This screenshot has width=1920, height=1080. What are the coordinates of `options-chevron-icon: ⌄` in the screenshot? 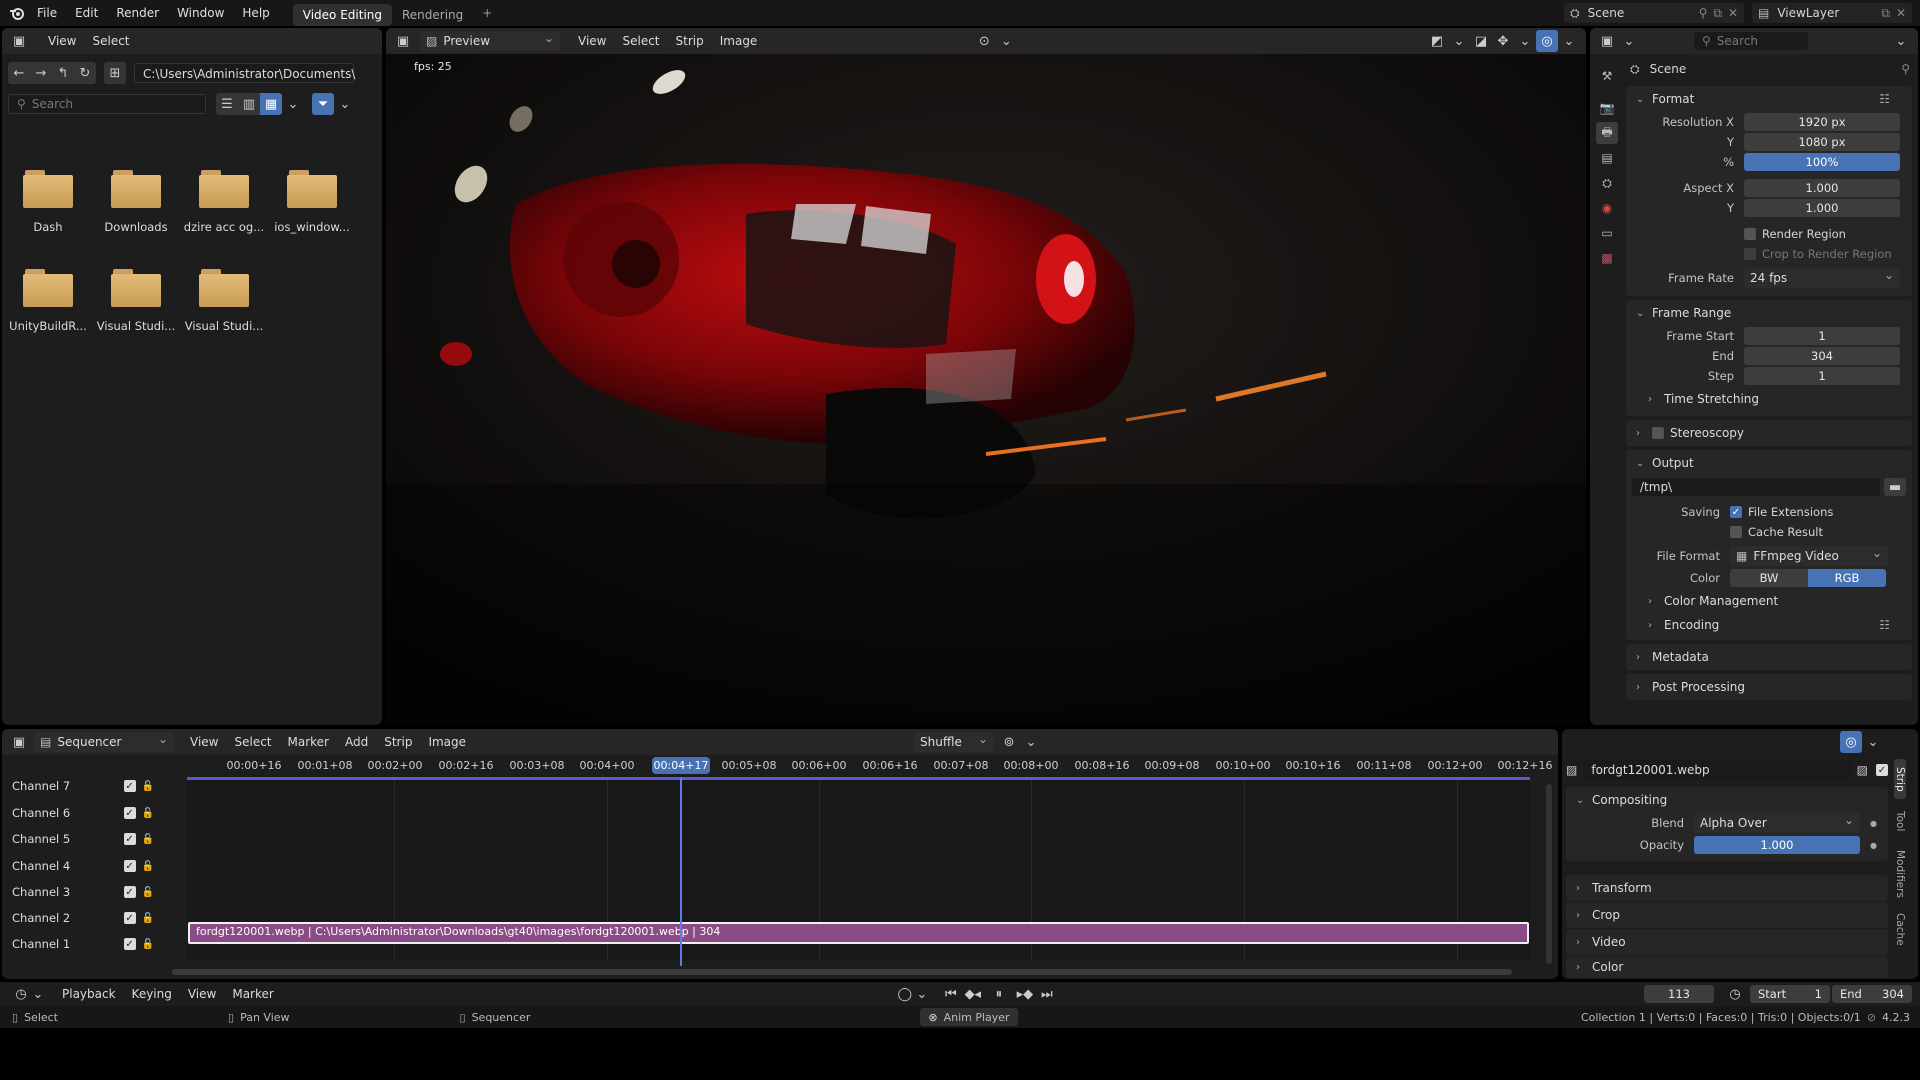 It's located at (1901, 41).